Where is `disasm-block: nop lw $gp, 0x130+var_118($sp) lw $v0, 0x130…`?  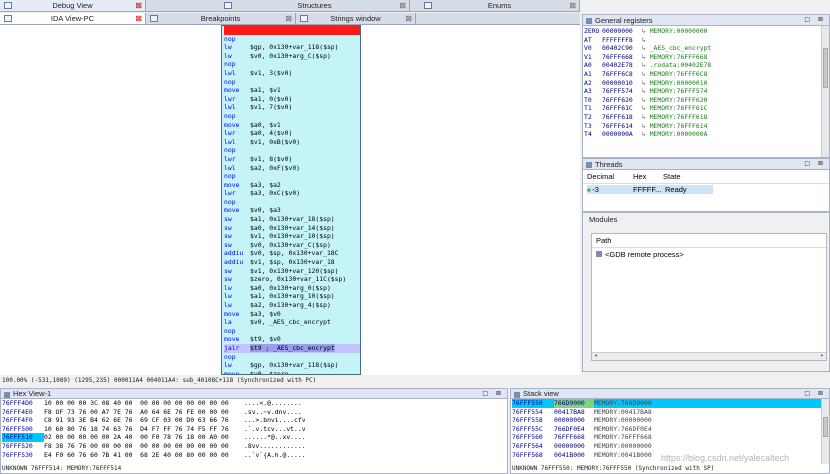 disasm-block: nop lw $gp, 0x130+var_118($sp) lw $v0, 0x130… is located at coordinates (291, 200).